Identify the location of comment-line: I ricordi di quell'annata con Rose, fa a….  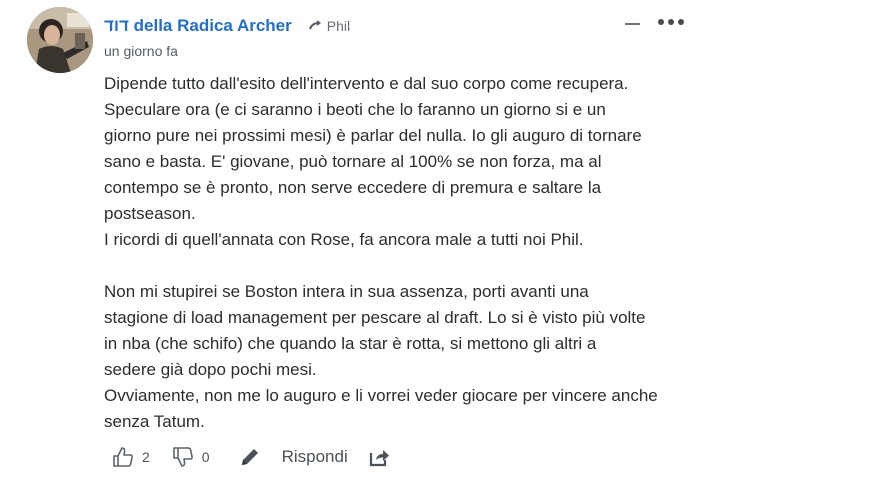
(344, 239).